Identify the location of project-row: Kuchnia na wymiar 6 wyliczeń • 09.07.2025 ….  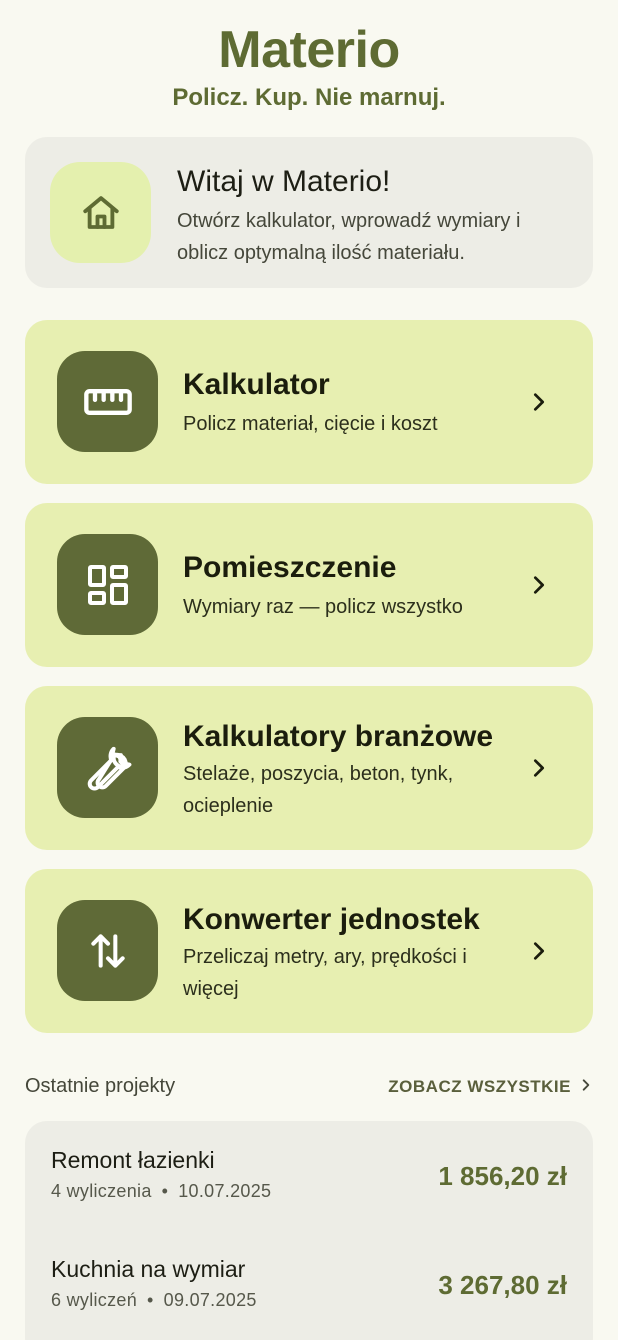
(309, 1280).